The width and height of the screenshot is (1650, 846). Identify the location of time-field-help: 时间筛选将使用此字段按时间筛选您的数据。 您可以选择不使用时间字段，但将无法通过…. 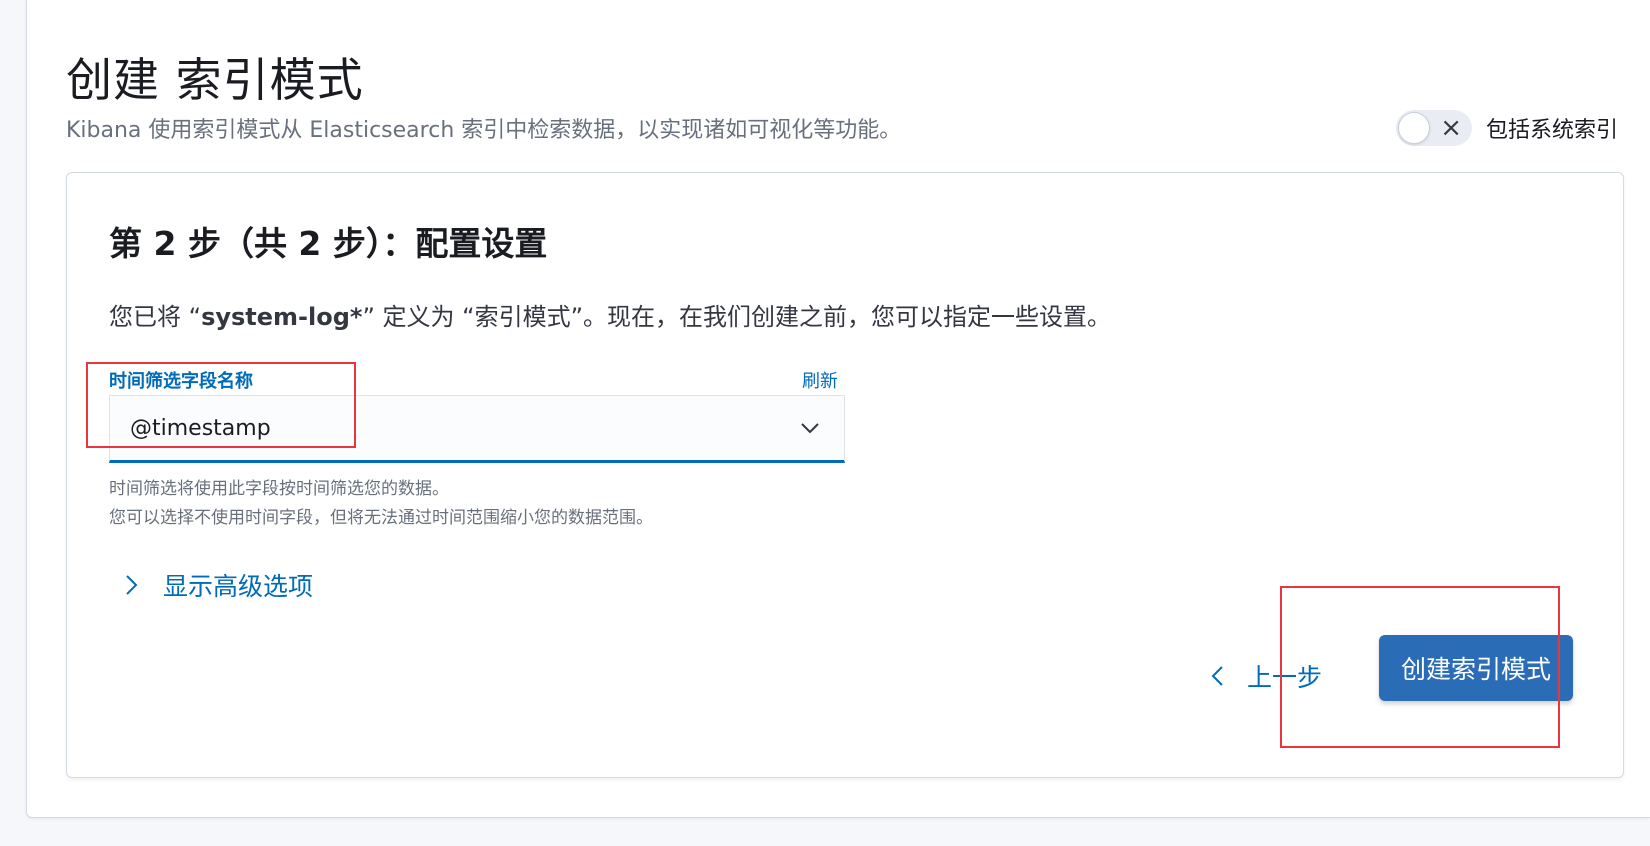
(381, 504).